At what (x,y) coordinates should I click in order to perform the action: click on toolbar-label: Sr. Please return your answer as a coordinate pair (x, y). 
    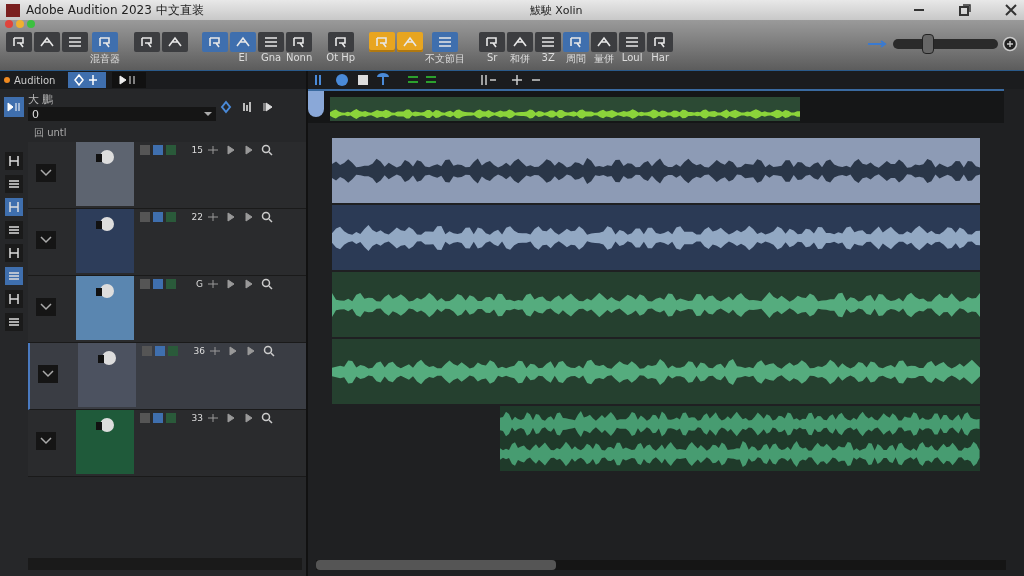
    Looking at the image, I should click on (492, 57).